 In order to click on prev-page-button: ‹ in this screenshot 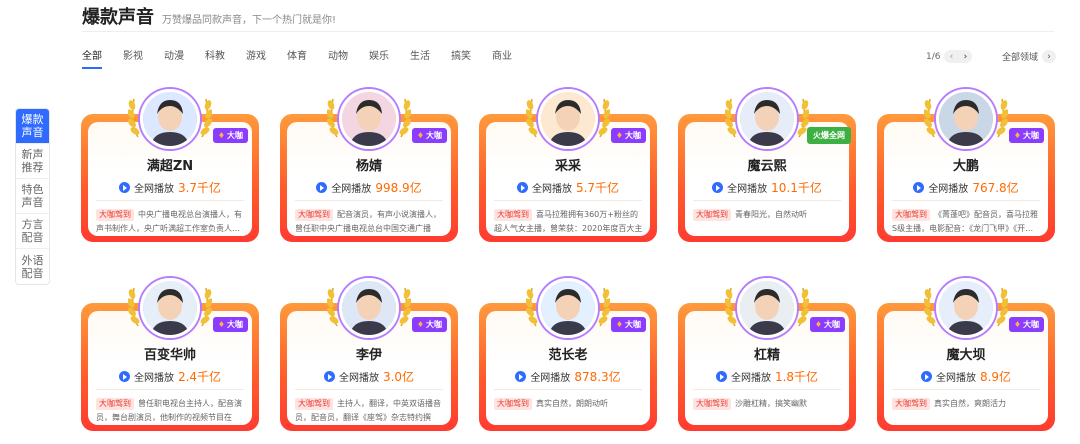, I will do `click(951, 56)`.